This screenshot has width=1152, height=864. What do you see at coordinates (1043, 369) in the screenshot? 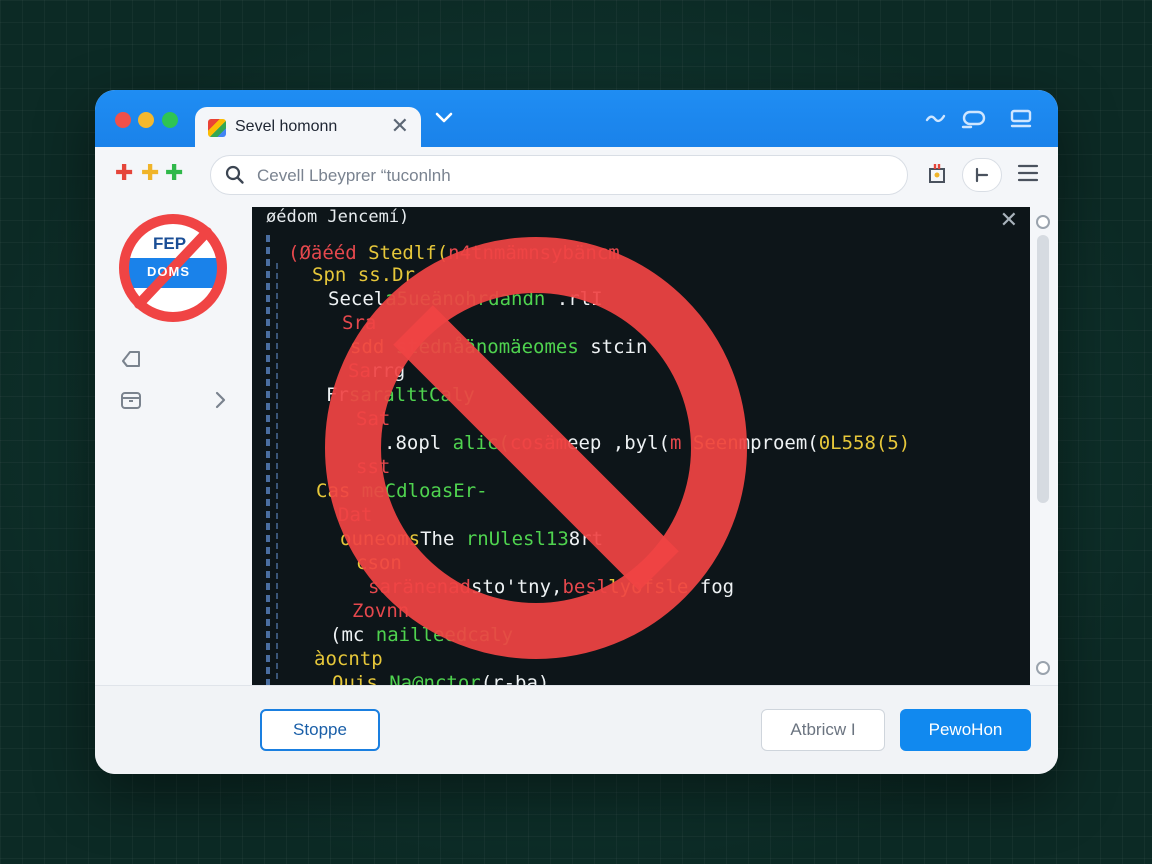
I see `scroll-thumb` at bounding box center [1043, 369].